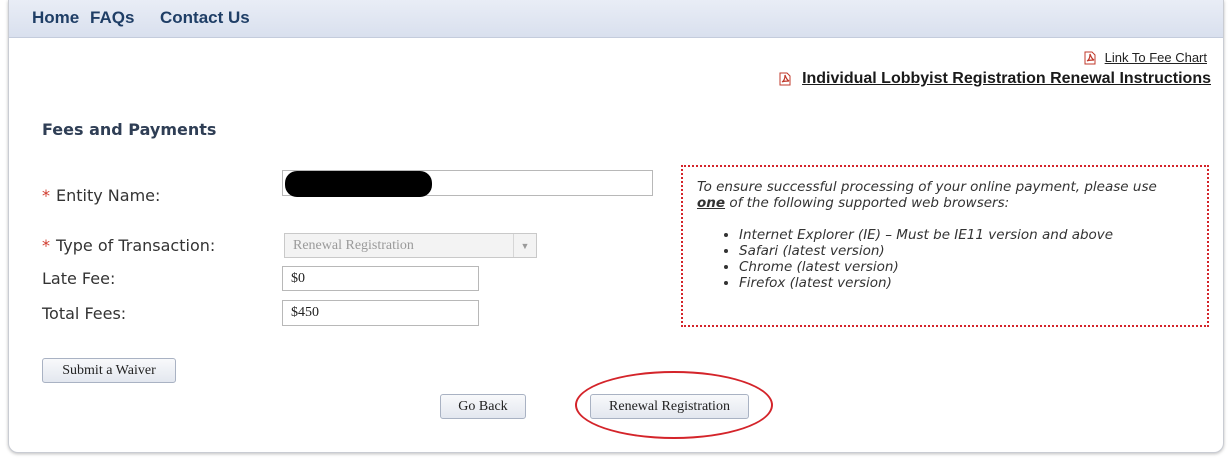 This screenshot has width=1232, height=458. Describe the element at coordinates (108, 195) in the screenshot. I see `entity-name-label-text: Entity Name:` at that location.